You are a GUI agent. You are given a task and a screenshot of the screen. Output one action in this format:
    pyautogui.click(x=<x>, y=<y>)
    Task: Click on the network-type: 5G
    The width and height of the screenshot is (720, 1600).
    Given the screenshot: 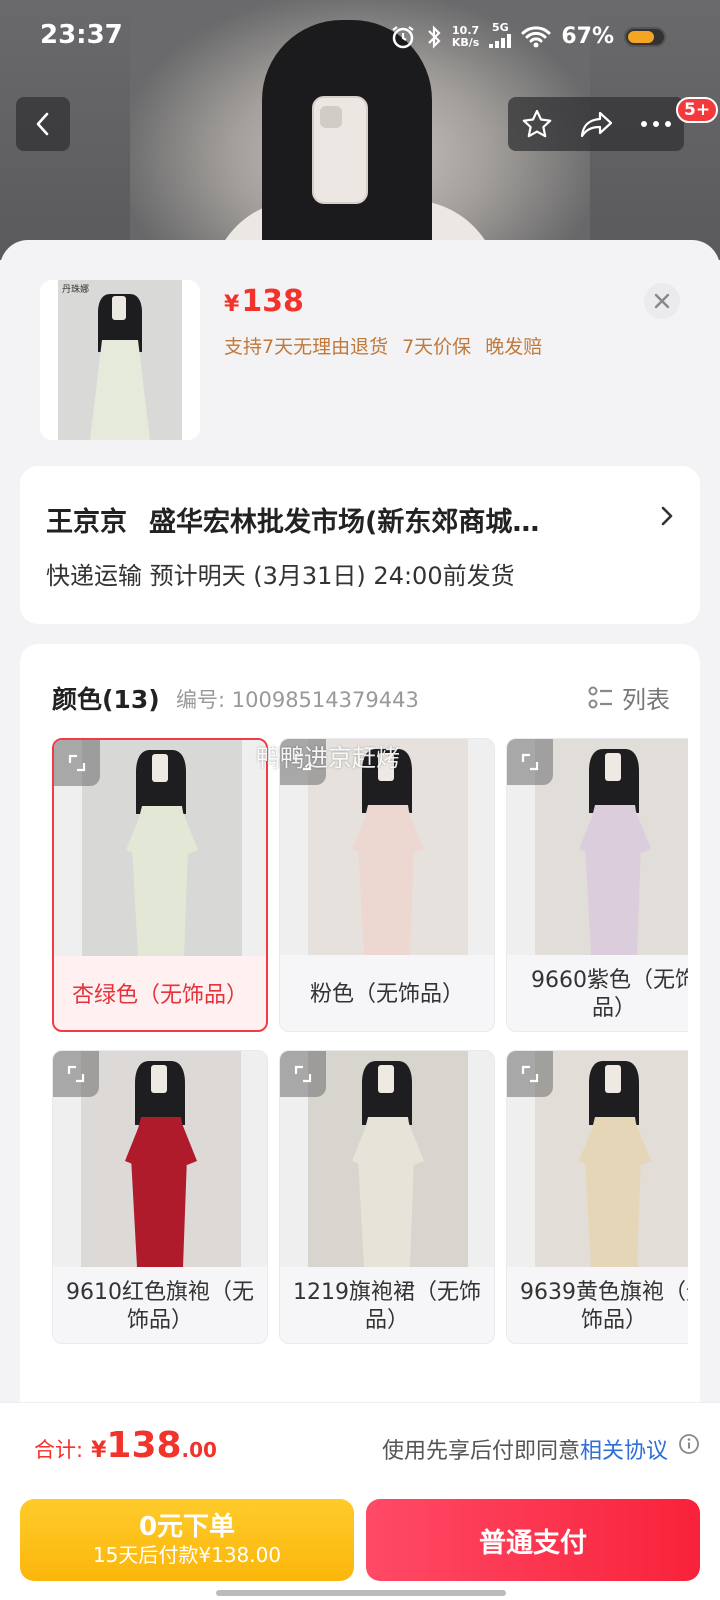 What is the action you would take?
    pyautogui.click(x=500, y=36)
    